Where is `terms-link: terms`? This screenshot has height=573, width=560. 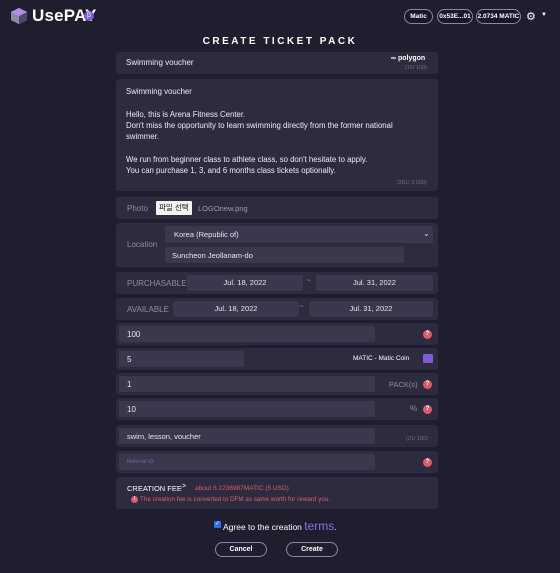 terms-link: terms is located at coordinates (319, 526).